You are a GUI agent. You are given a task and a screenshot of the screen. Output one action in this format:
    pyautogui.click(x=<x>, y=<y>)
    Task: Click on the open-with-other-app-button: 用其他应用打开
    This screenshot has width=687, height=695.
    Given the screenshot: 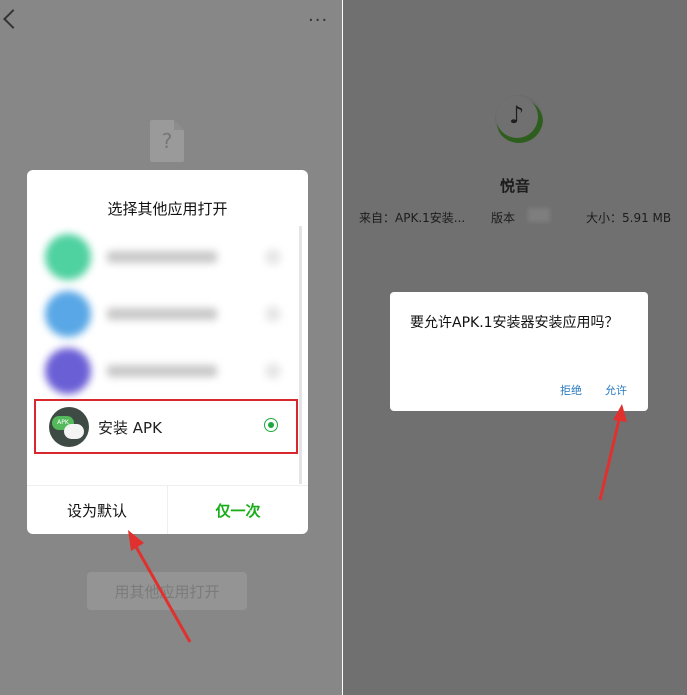 What is the action you would take?
    pyautogui.click(x=167, y=591)
    